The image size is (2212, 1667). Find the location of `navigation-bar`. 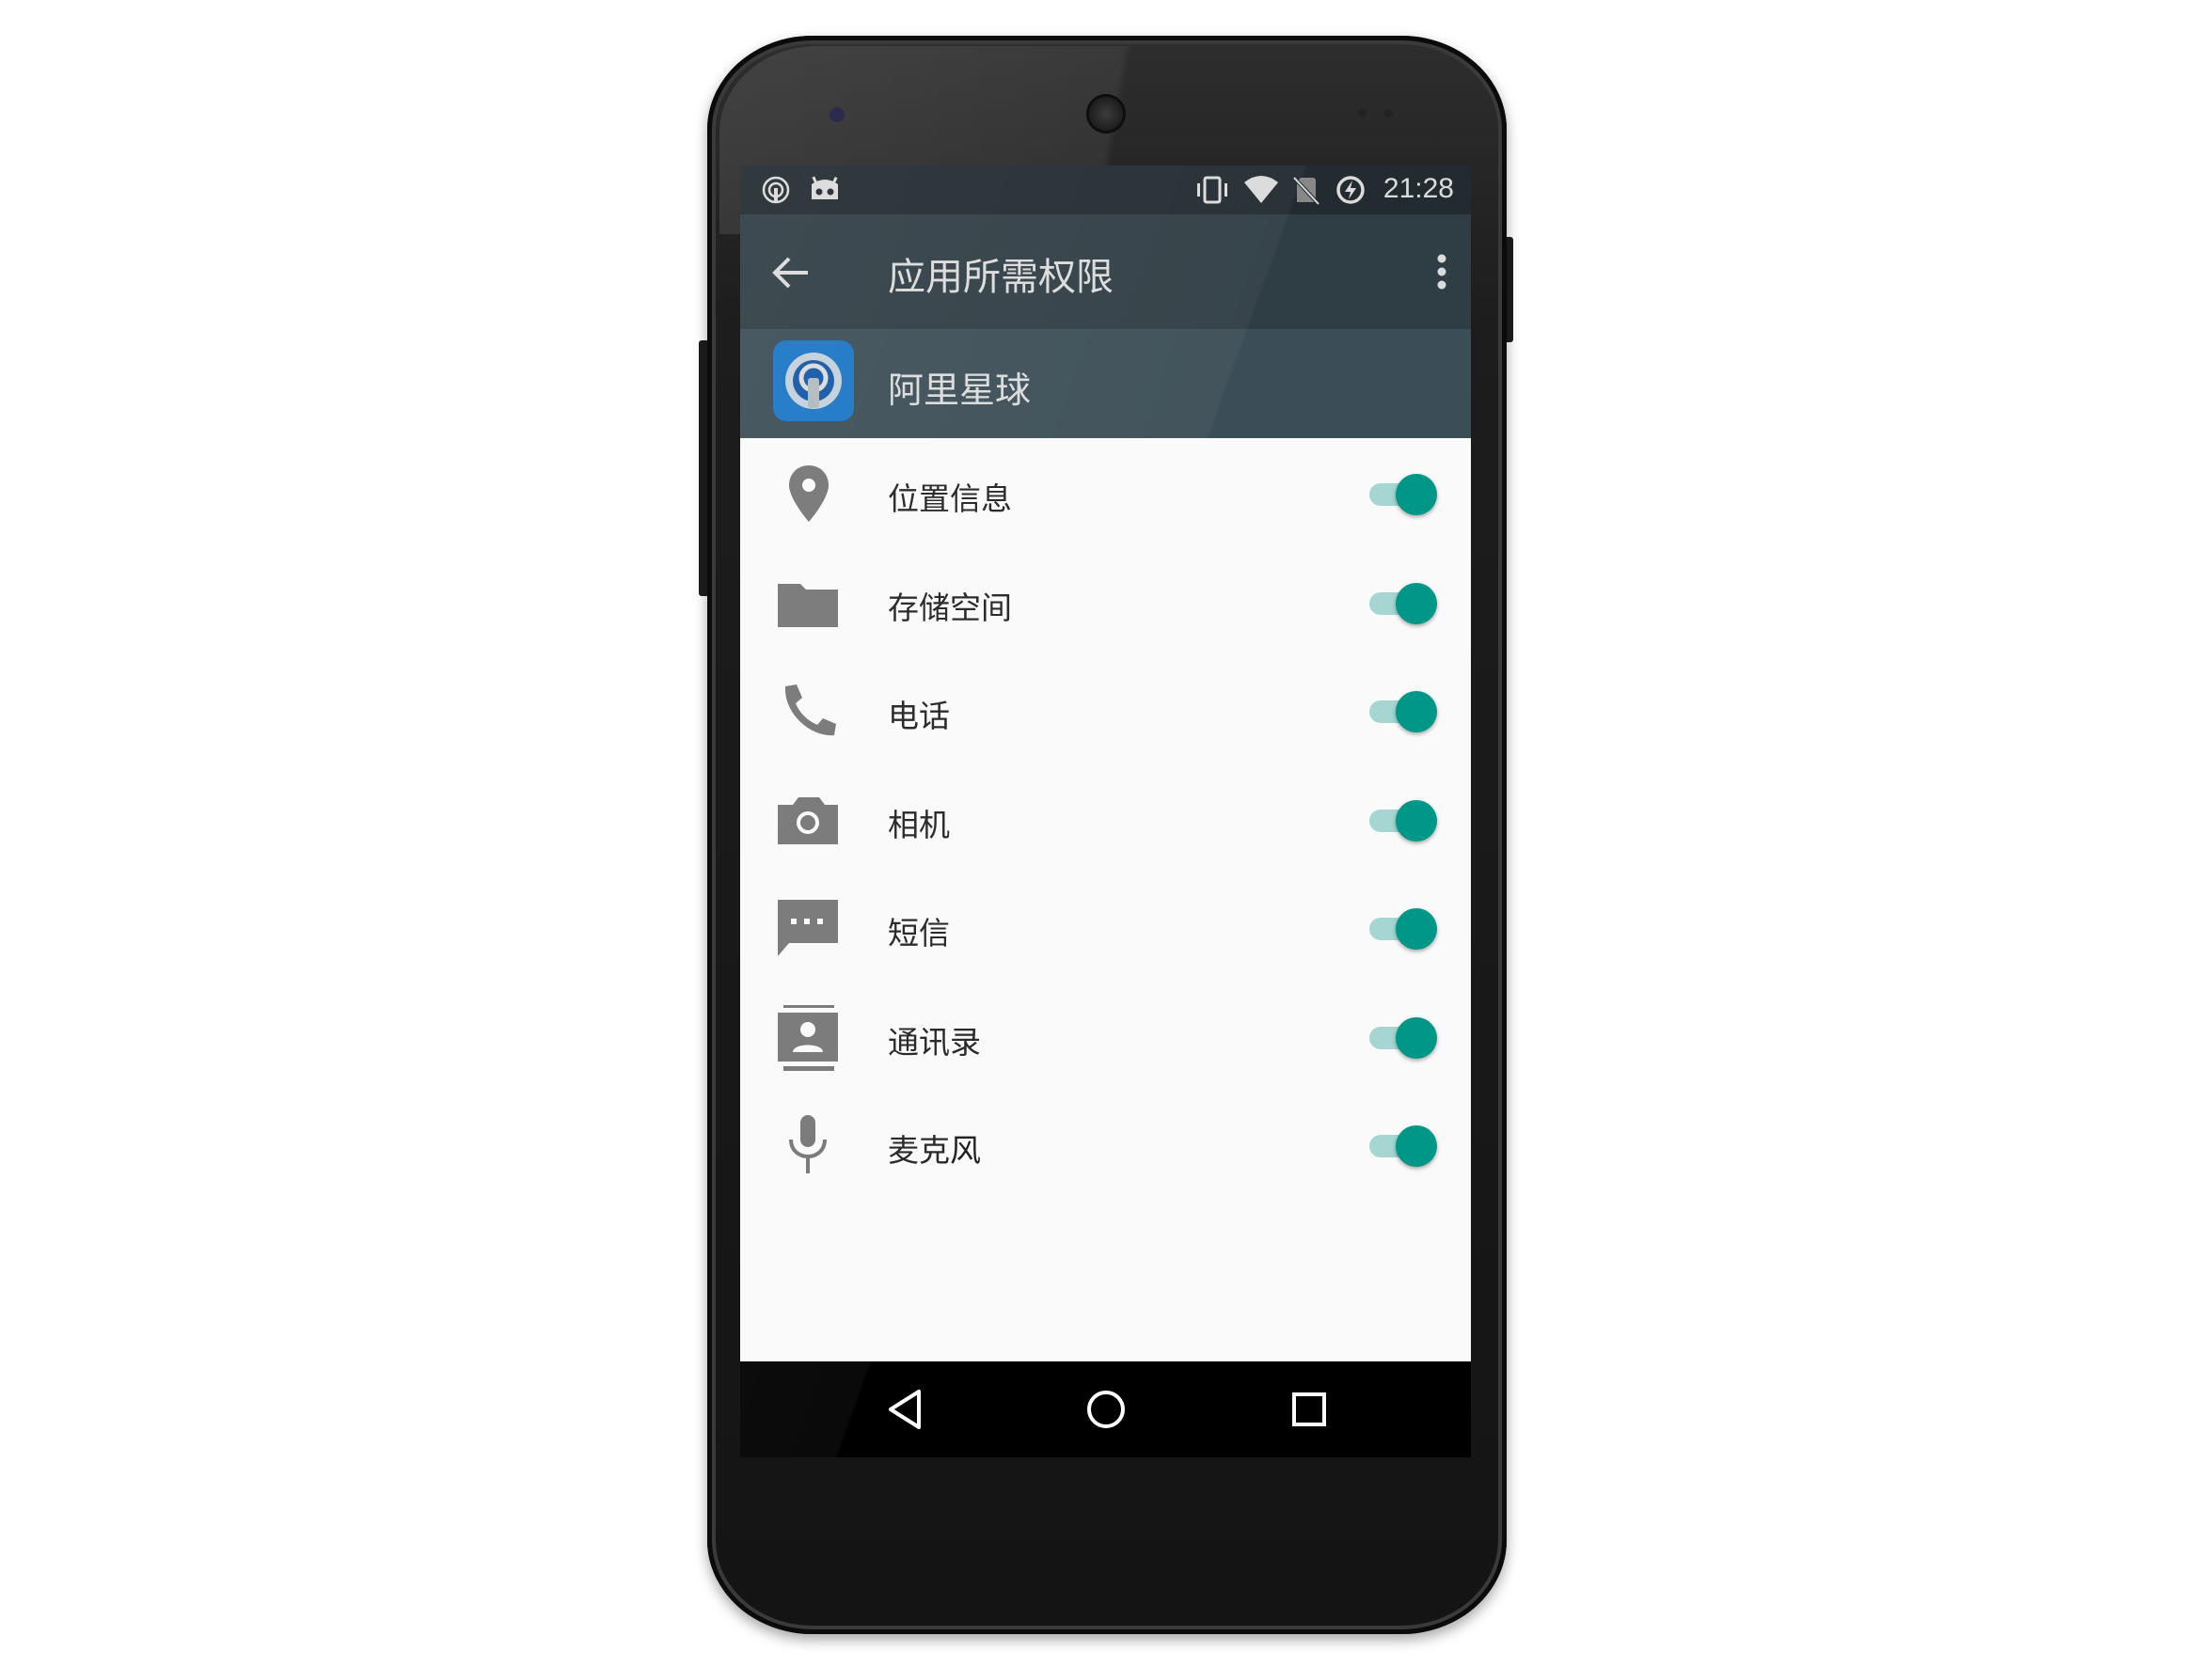

navigation-bar is located at coordinates (1105, 1409).